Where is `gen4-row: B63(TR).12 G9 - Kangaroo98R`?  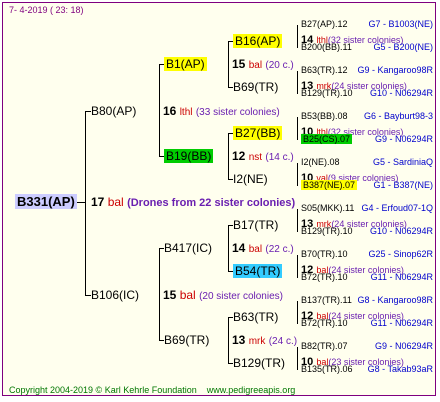 gen4-row: B63(TR).12 G9 - Kangaroo98R is located at coordinates (368, 70).